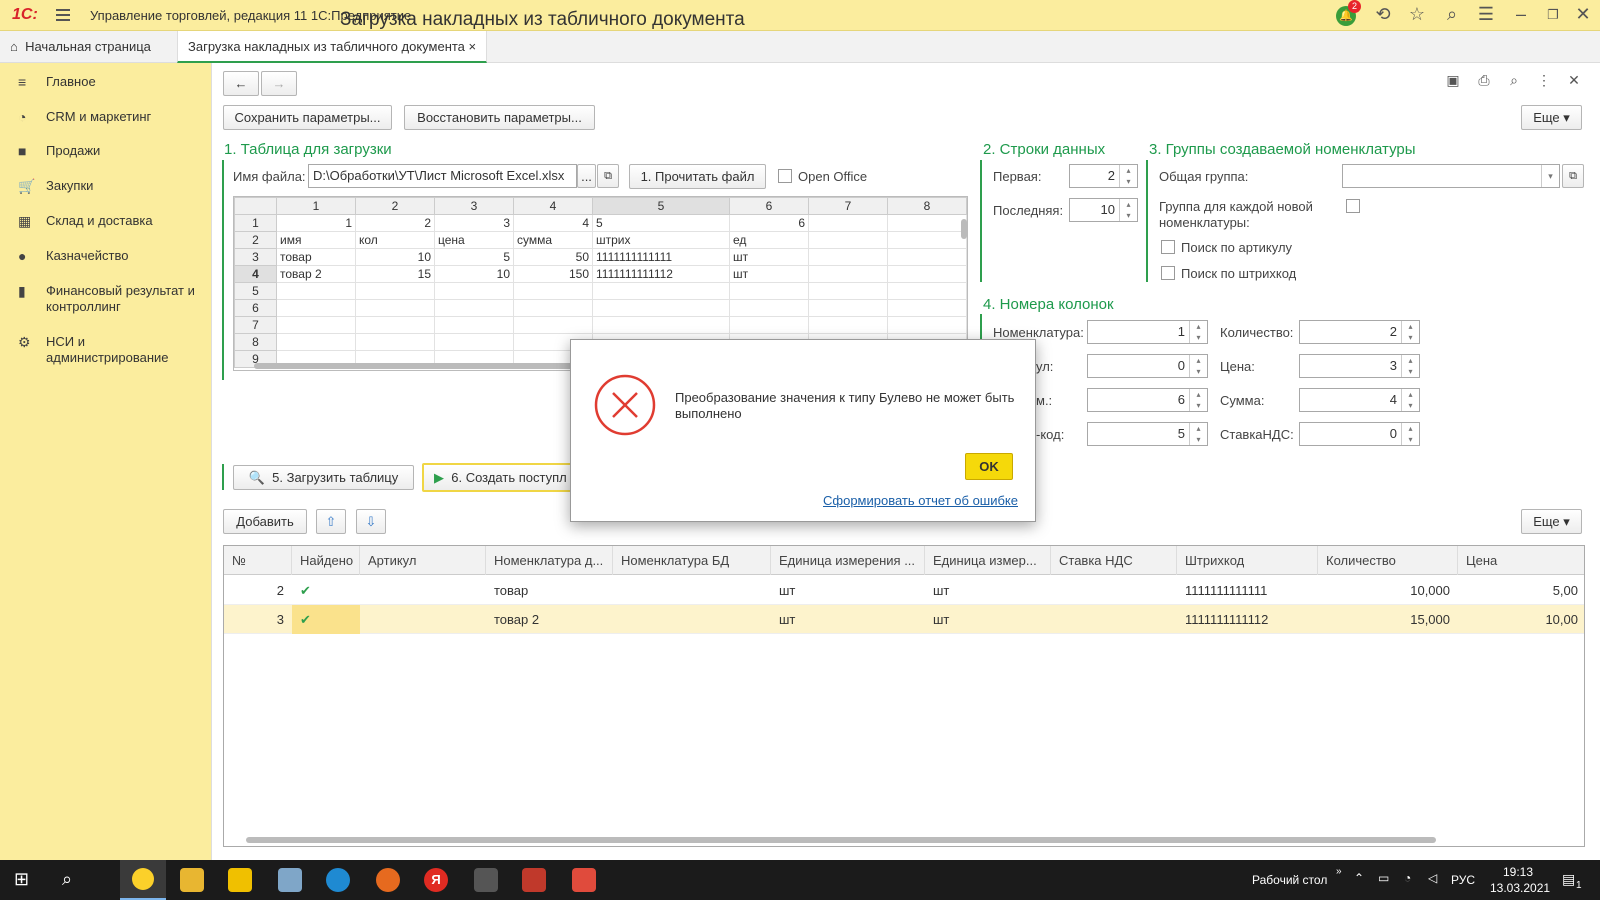 This screenshot has width=1600, height=900. What do you see at coordinates (661, 257) in the screenshot?
I see `sheet-cell: 1111111111111` at bounding box center [661, 257].